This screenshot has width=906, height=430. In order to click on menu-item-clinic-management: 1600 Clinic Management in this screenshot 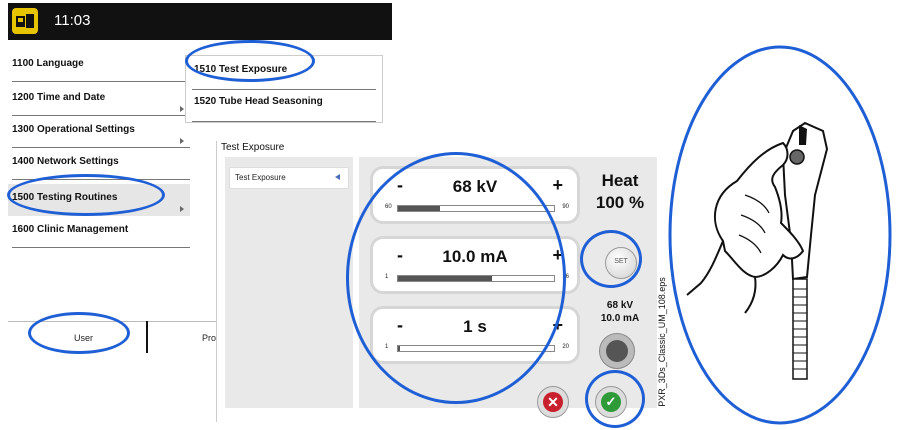, I will do `click(99, 232)`.